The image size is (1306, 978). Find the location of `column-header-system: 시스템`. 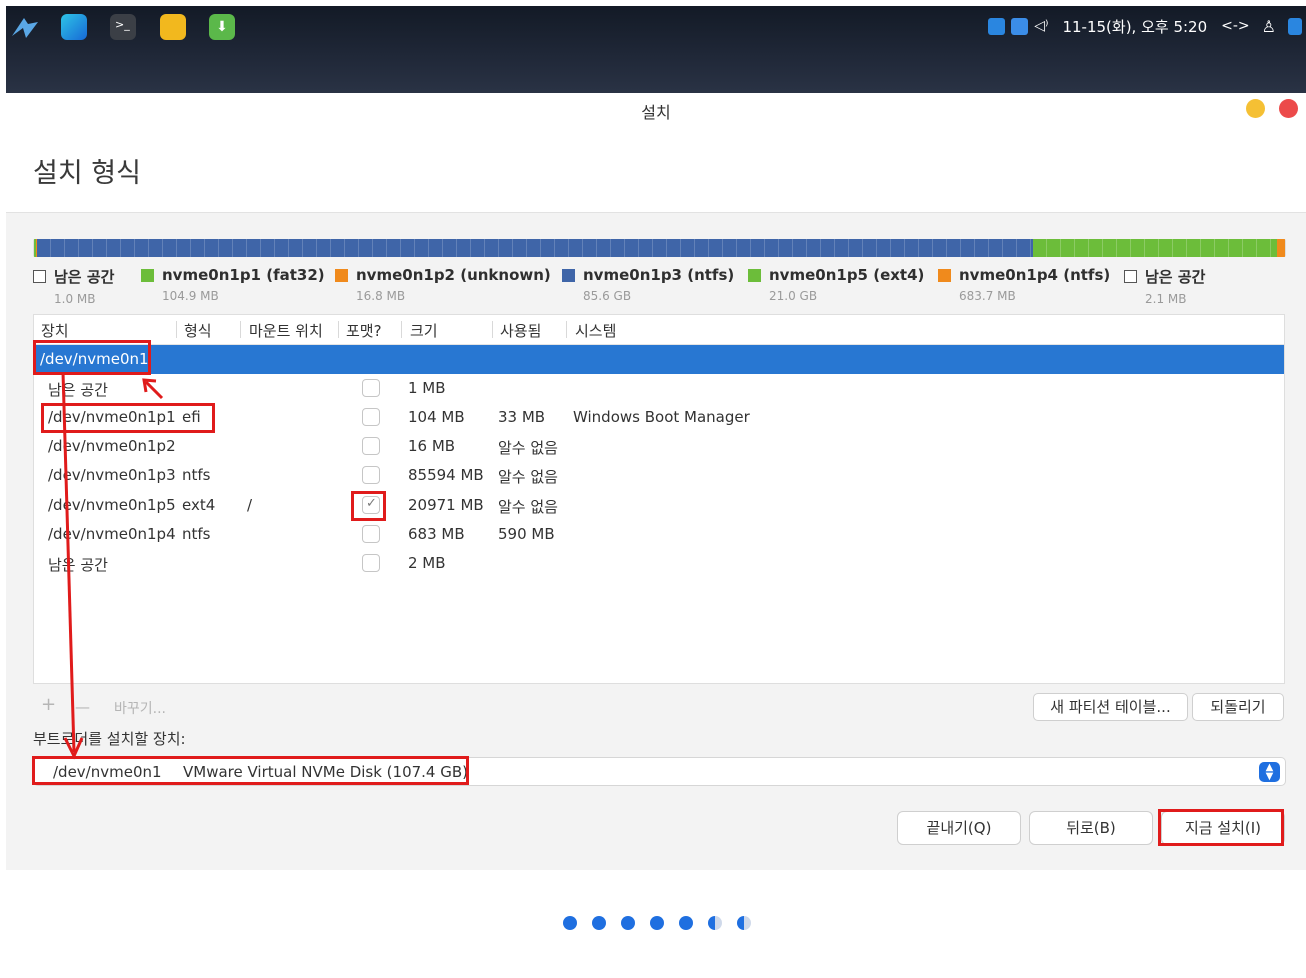

column-header-system: 시스템 is located at coordinates (595, 330).